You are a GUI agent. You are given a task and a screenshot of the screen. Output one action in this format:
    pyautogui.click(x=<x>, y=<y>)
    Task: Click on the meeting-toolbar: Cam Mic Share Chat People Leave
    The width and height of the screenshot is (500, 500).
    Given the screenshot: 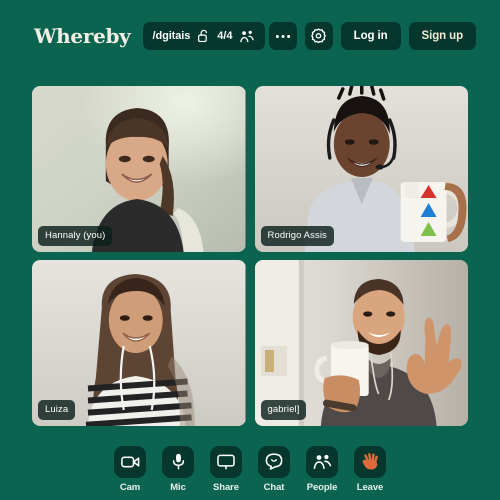 What is the action you would take?
    pyautogui.click(x=250, y=469)
    